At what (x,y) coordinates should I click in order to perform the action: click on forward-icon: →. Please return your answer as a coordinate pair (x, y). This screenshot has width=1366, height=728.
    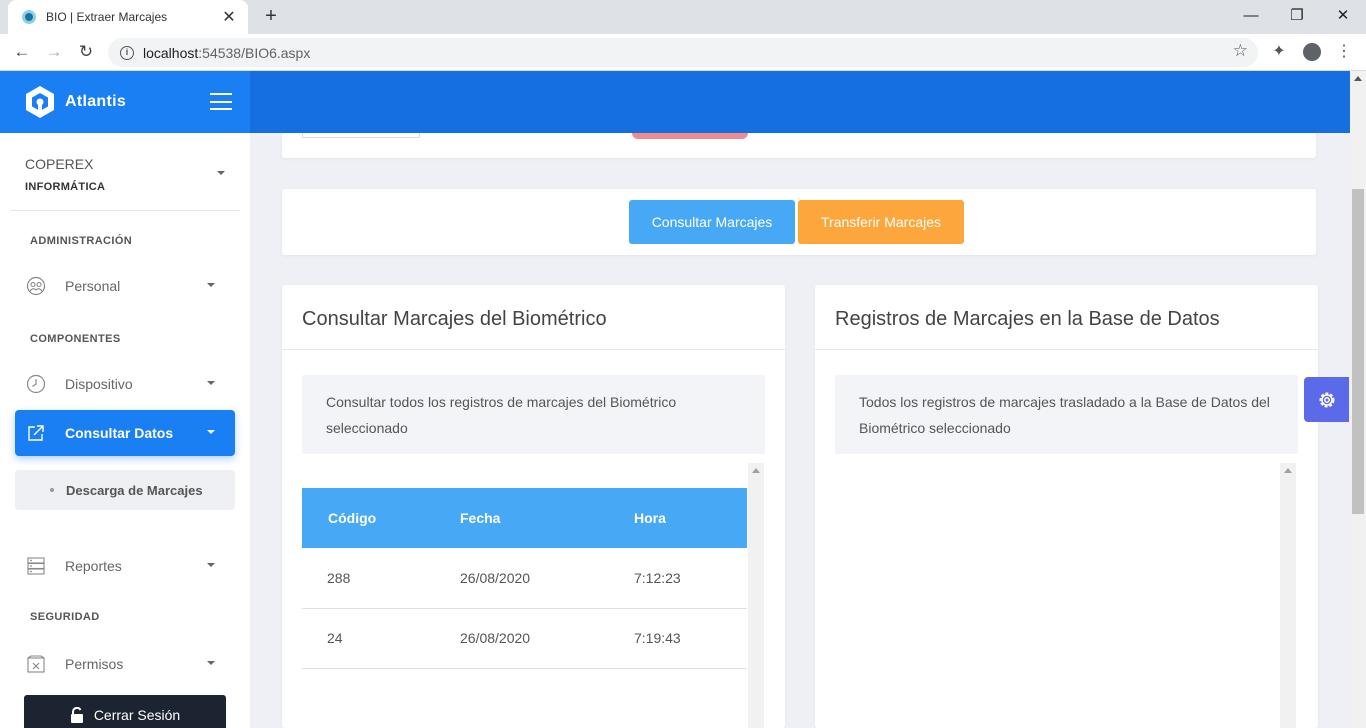
    Looking at the image, I should click on (54, 52).